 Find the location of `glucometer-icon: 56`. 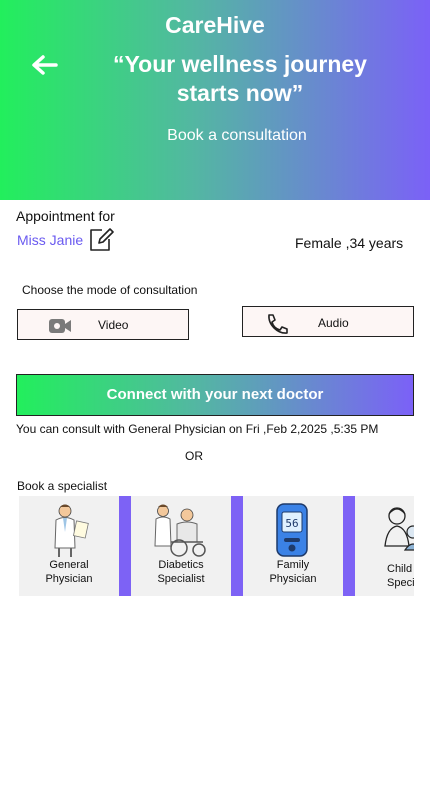

glucometer-icon: 56 is located at coordinates (292, 530).